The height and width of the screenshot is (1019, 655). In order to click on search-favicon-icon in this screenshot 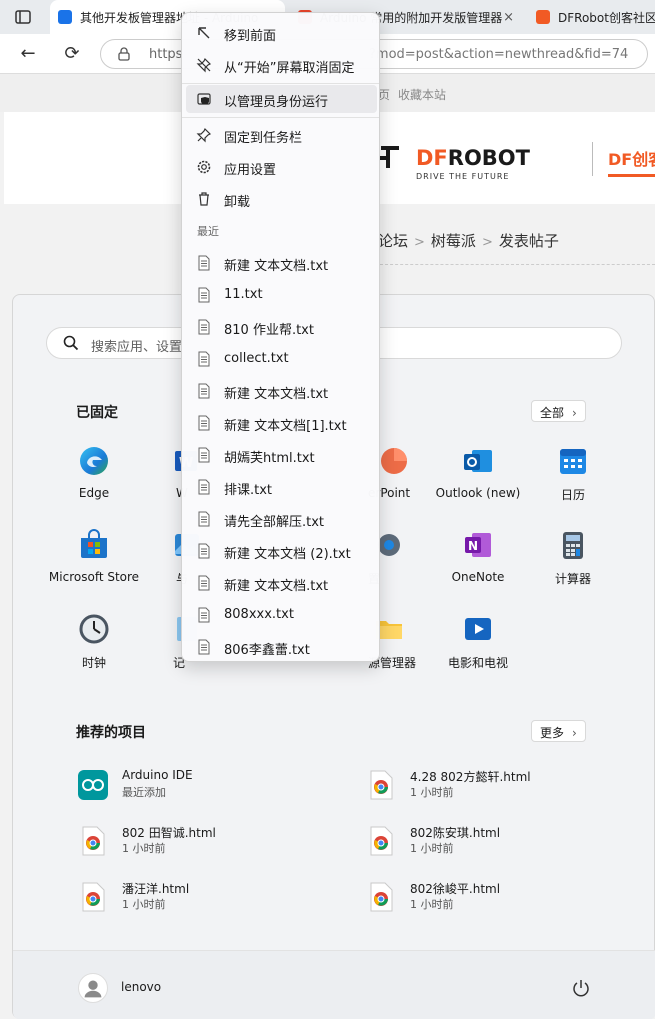, I will do `click(65, 17)`.